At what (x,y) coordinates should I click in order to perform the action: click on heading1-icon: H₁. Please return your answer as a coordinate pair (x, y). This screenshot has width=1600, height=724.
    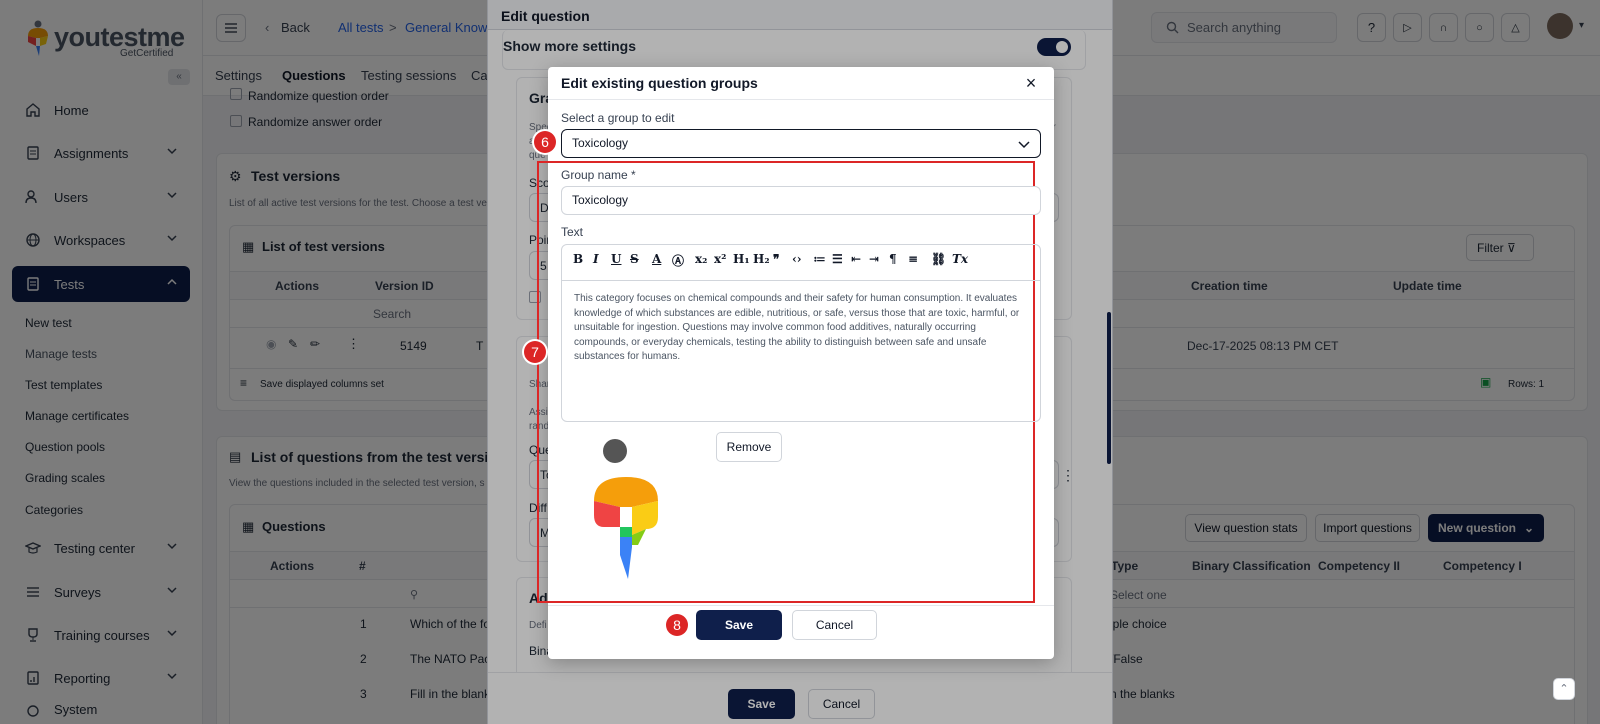
    Looking at the image, I should click on (741, 259).